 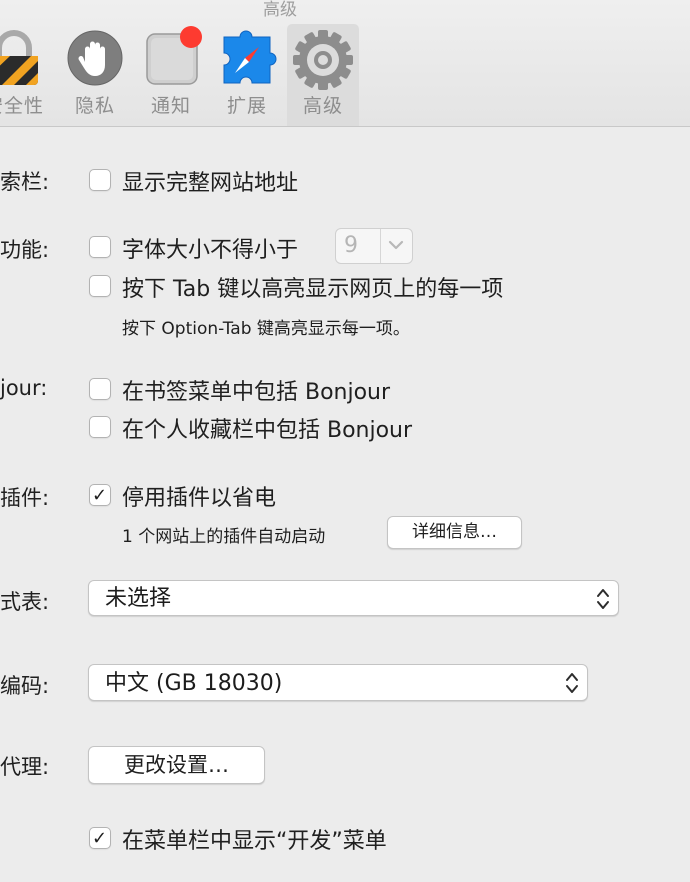 I want to click on encoding-value: 中文 (GB 18030), so click(x=194, y=683).